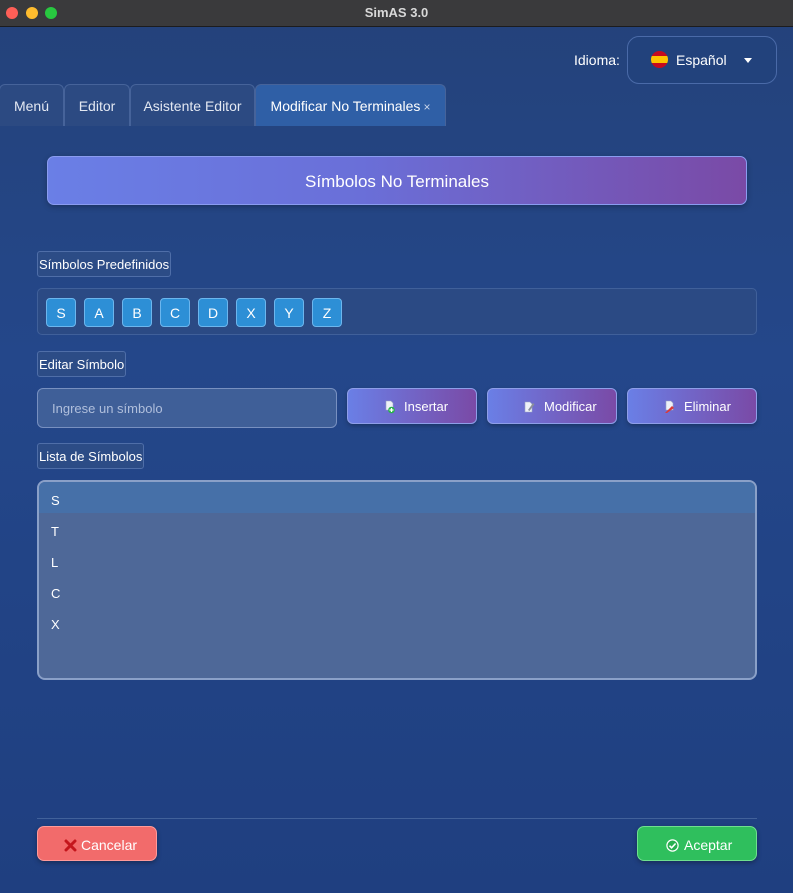 Image resolution: width=793 pixels, height=893 pixels. I want to click on page-title: Símbolos No Terminales, so click(397, 180).